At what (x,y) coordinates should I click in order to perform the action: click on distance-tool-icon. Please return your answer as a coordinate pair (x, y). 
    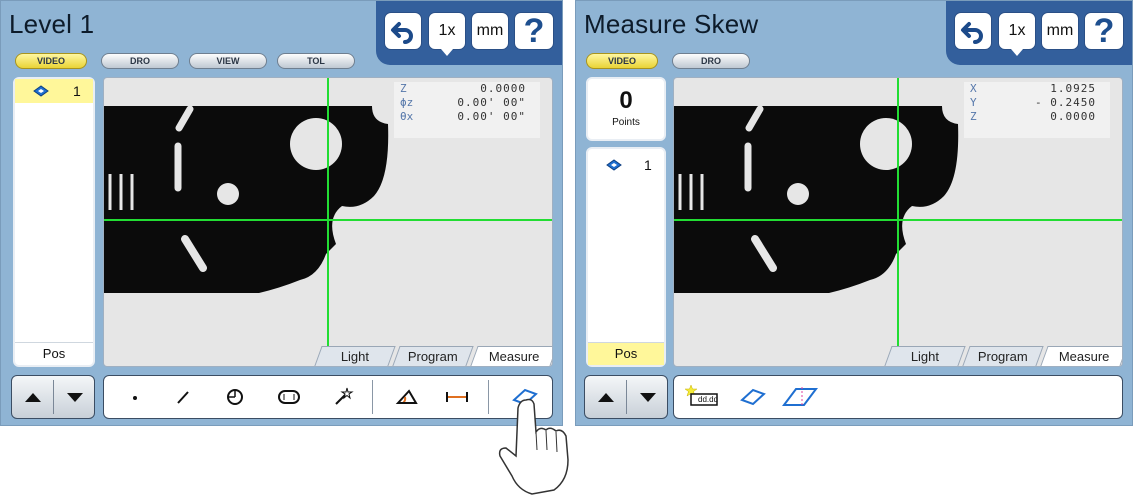
    Looking at the image, I should click on (457, 397).